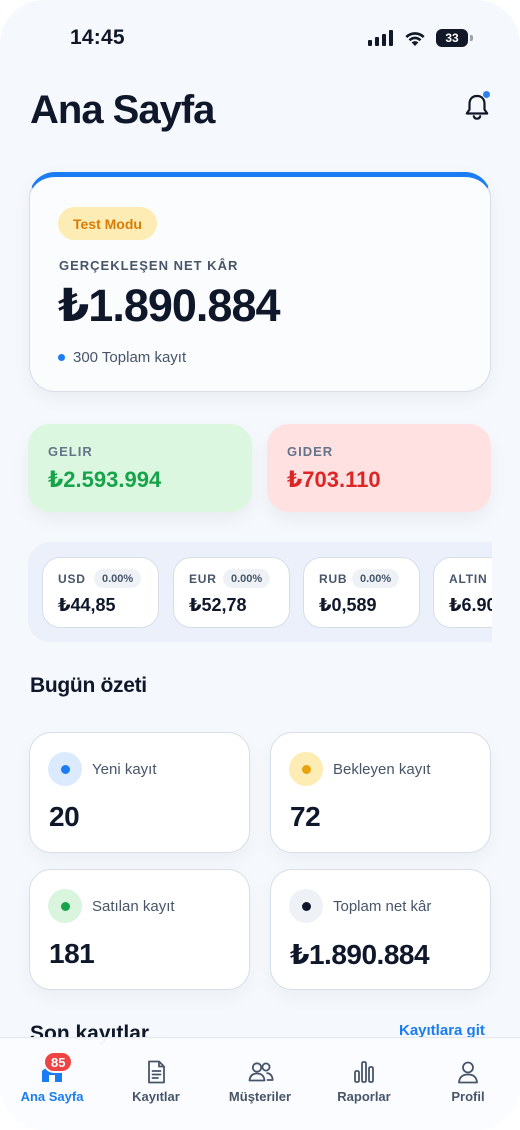 The width and height of the screenshot is (520, 1130). I want to click on currency-rate: ₺52,78, so click(218, 605).